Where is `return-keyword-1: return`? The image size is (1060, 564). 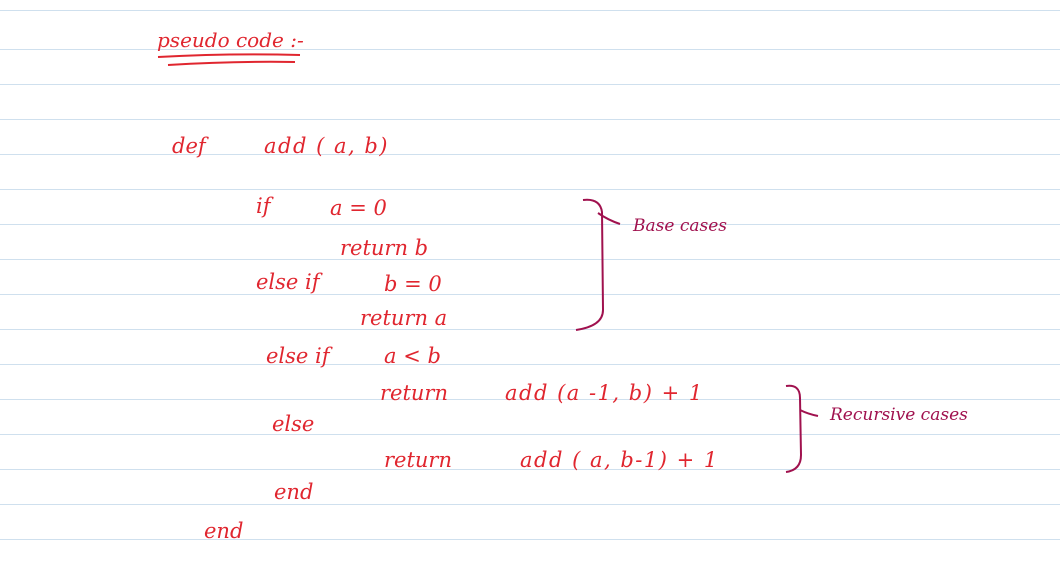
return-keyword-1: return is located at coordinates (414, 393).